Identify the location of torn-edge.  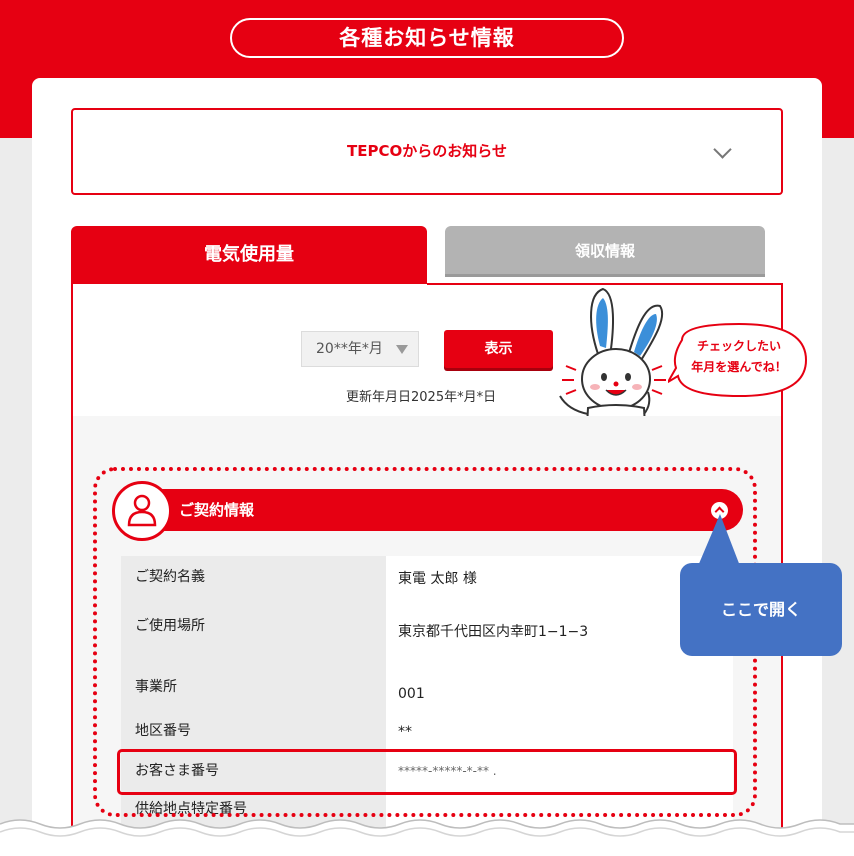
(427, 837).